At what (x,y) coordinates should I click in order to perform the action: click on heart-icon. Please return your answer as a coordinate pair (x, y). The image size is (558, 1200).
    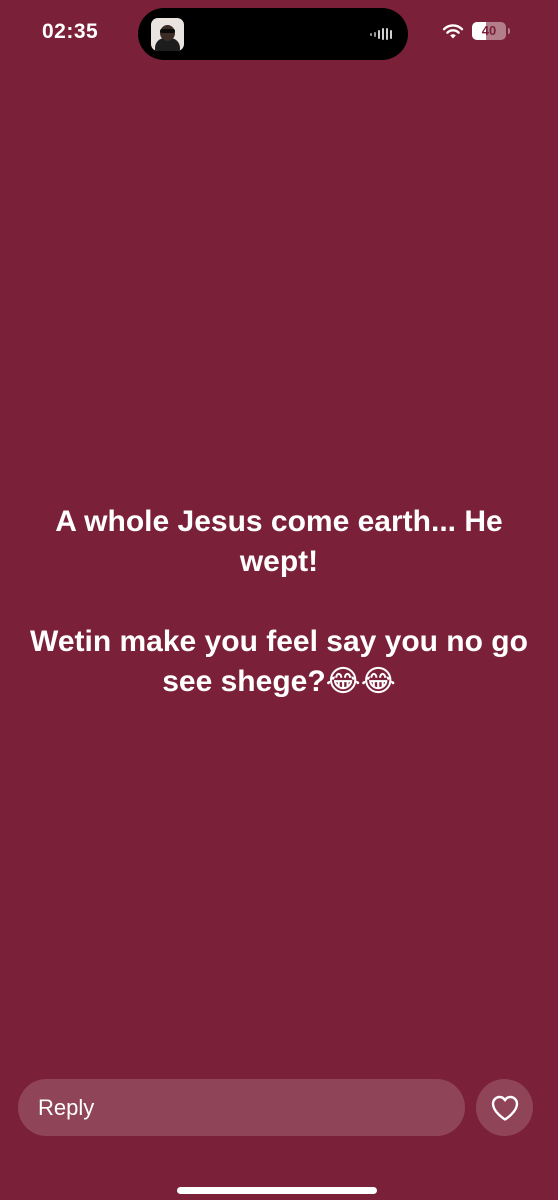
    Looking at the image, I should click on (504, 1108).